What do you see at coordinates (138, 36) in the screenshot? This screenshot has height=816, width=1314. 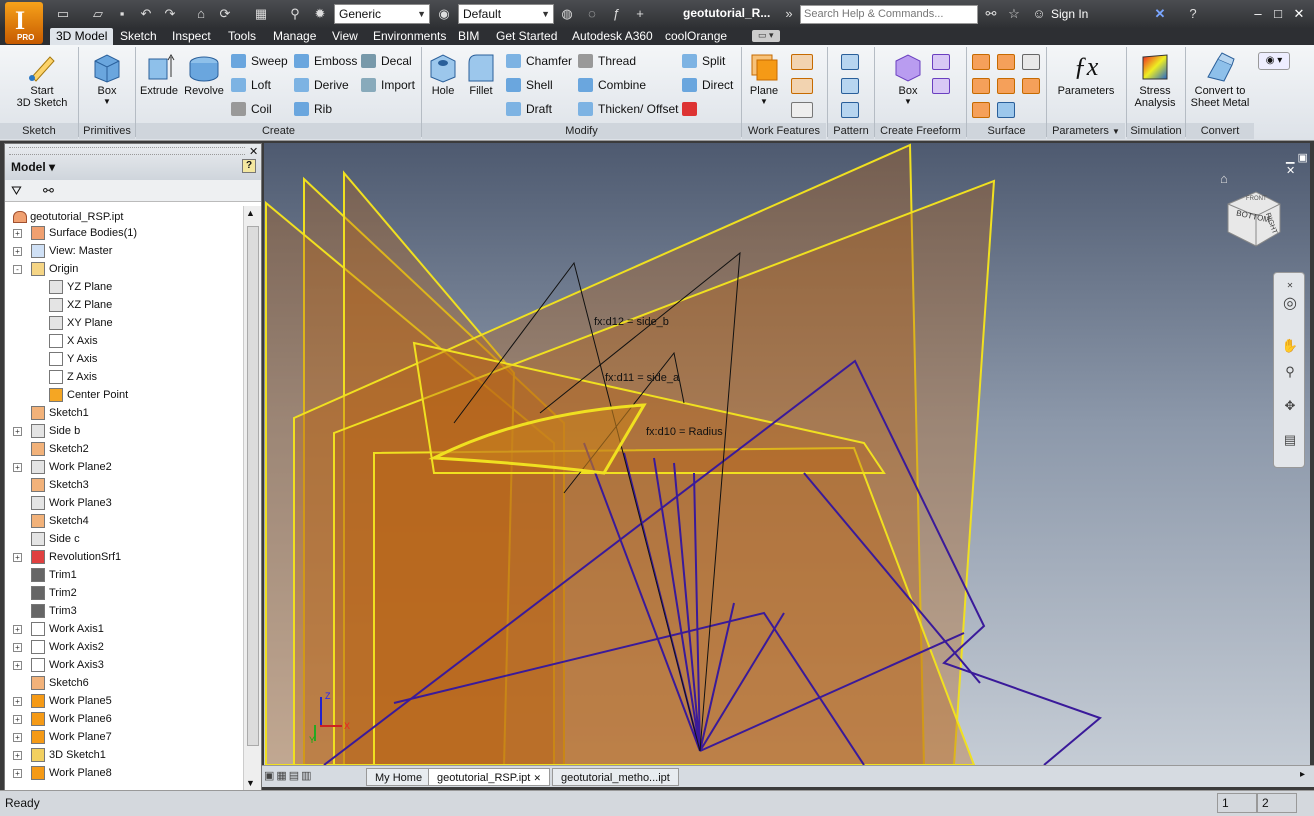 I see `tab-sketch: Sketch` at bounding box center [138, 36].